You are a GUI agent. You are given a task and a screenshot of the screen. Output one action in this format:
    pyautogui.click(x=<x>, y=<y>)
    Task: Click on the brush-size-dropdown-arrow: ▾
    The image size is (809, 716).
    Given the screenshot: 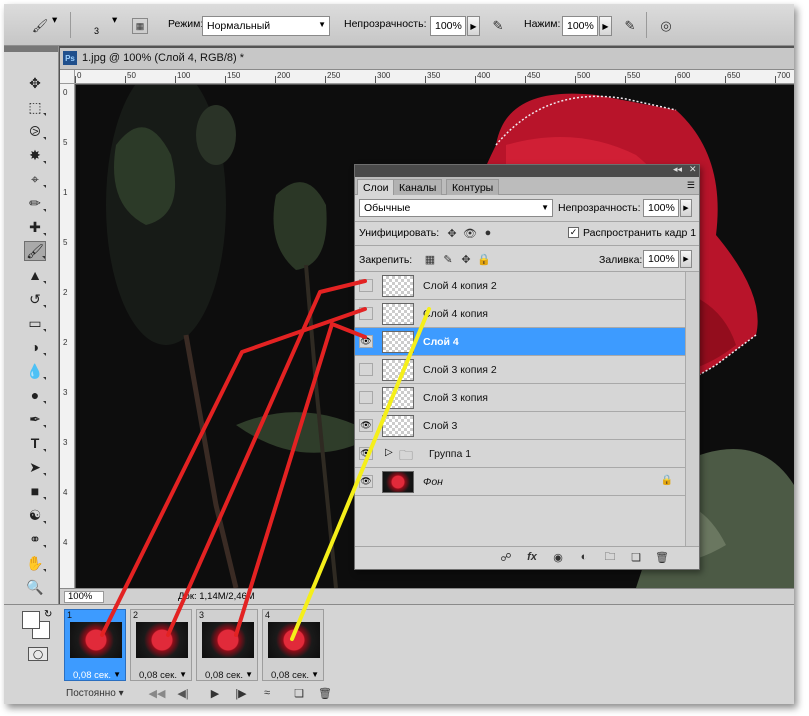 What is the action you would take?
    pyautogui.click(x=114, y=20)
    